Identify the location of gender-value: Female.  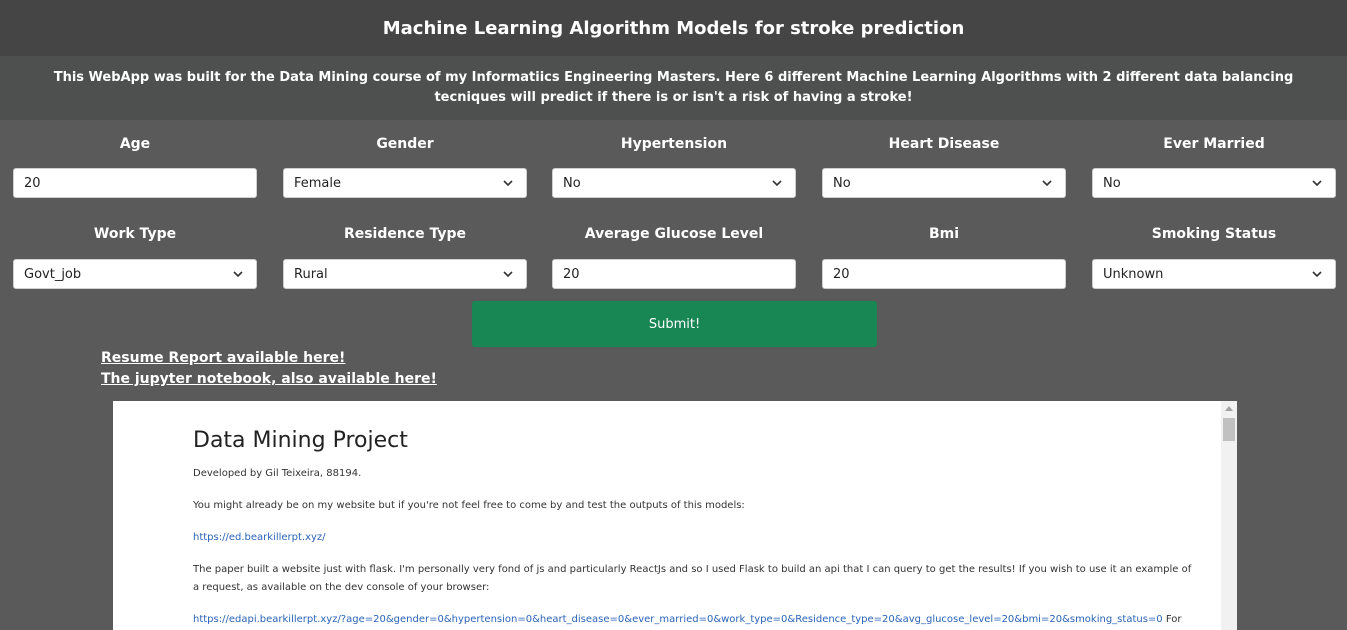
(318, 183).